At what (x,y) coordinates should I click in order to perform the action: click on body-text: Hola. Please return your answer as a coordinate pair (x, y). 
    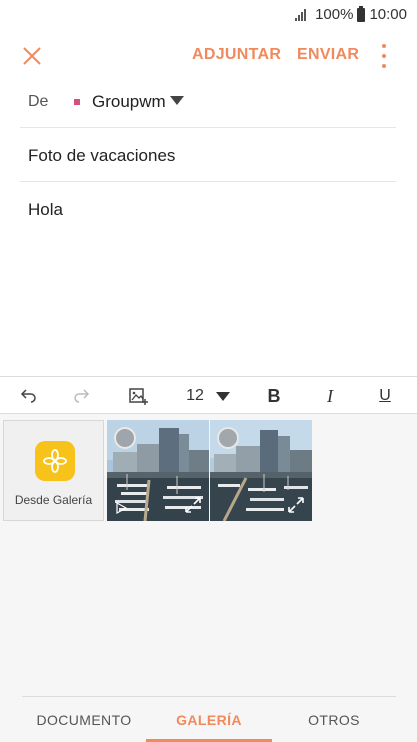
    Looking at the image, I should click on (45, 210).